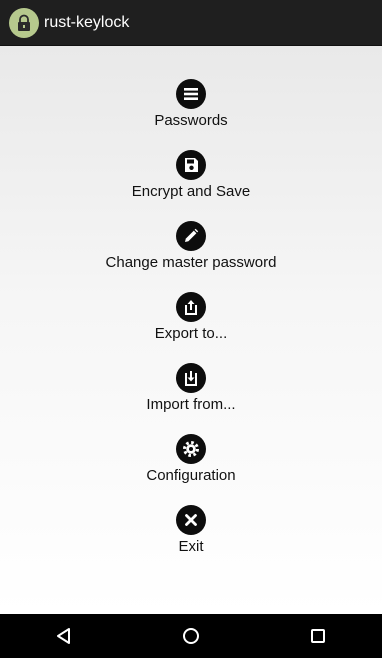  What do you see at coordinates (87, 22) in the screenshot?
I see `app-title: rust-keylock` at bounding box center [87, 22].